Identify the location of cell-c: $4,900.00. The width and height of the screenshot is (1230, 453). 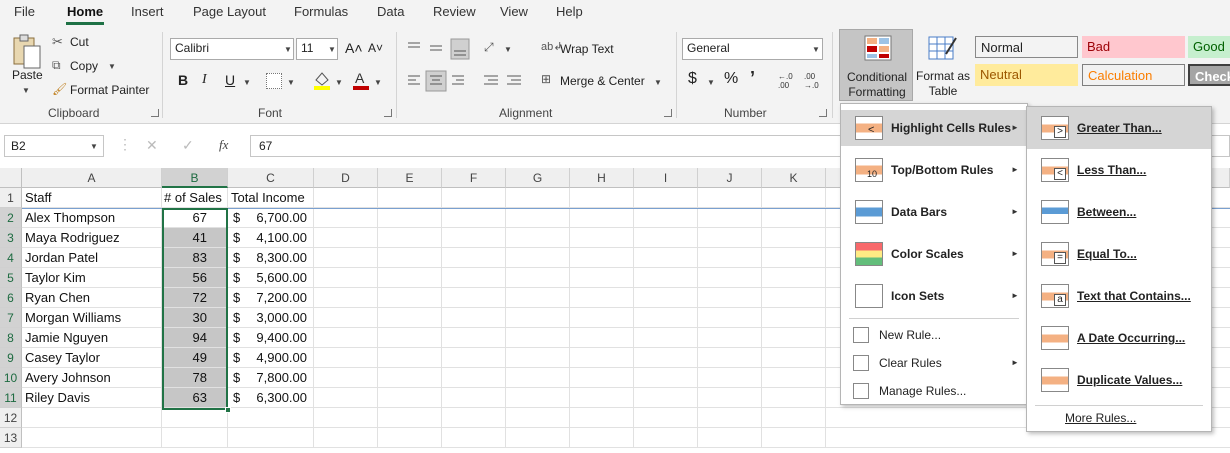
(271, 358).